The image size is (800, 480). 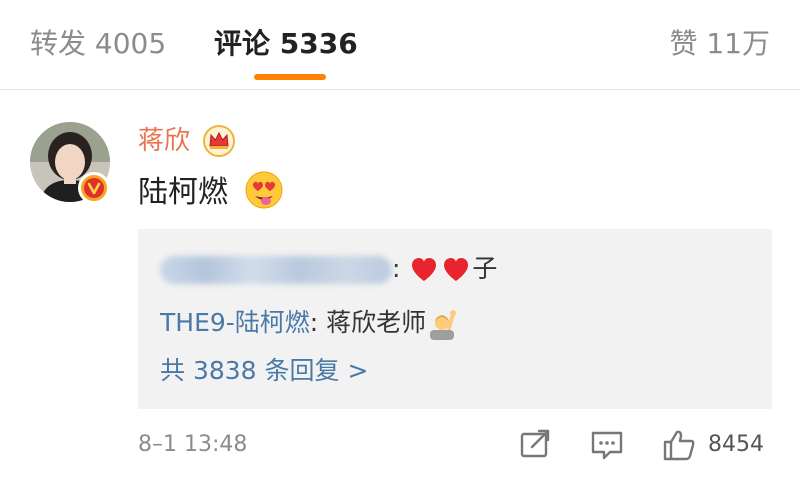 I want to click on like-icon, so click(x=679, y=445).